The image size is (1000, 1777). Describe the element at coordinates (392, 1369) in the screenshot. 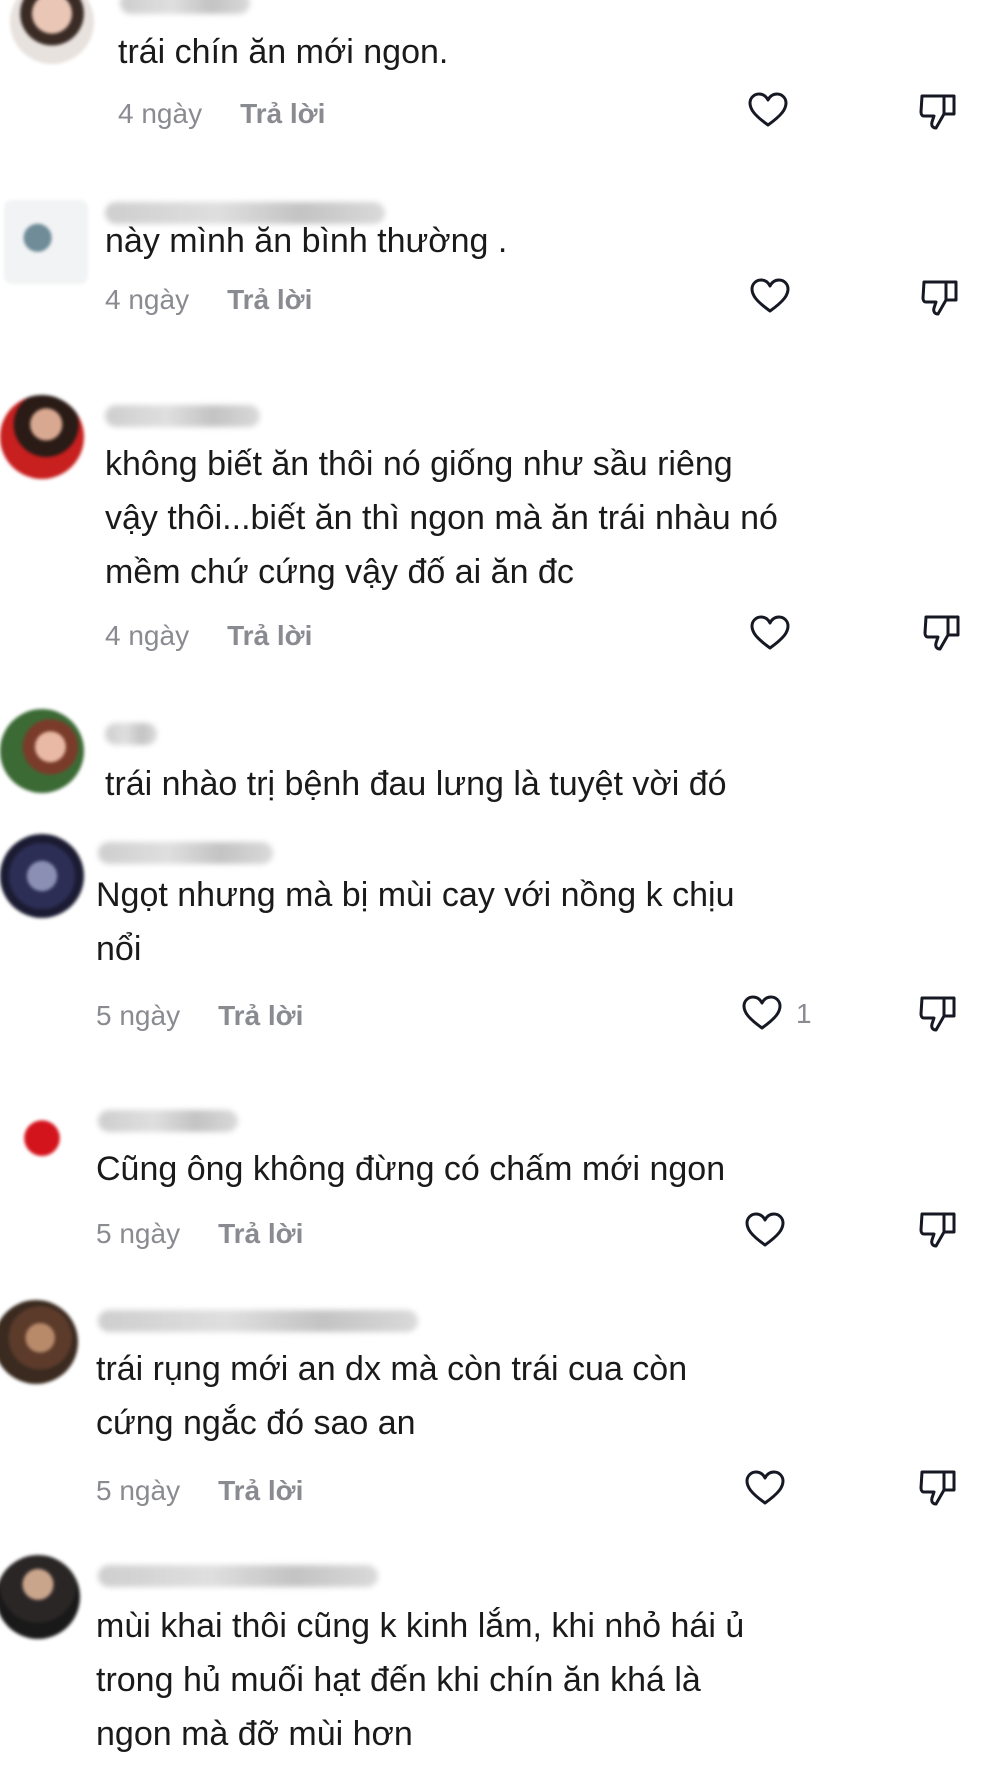

I see `comment-text-line: trái rụng mới an dx mà còn trái cua còn` at that location.